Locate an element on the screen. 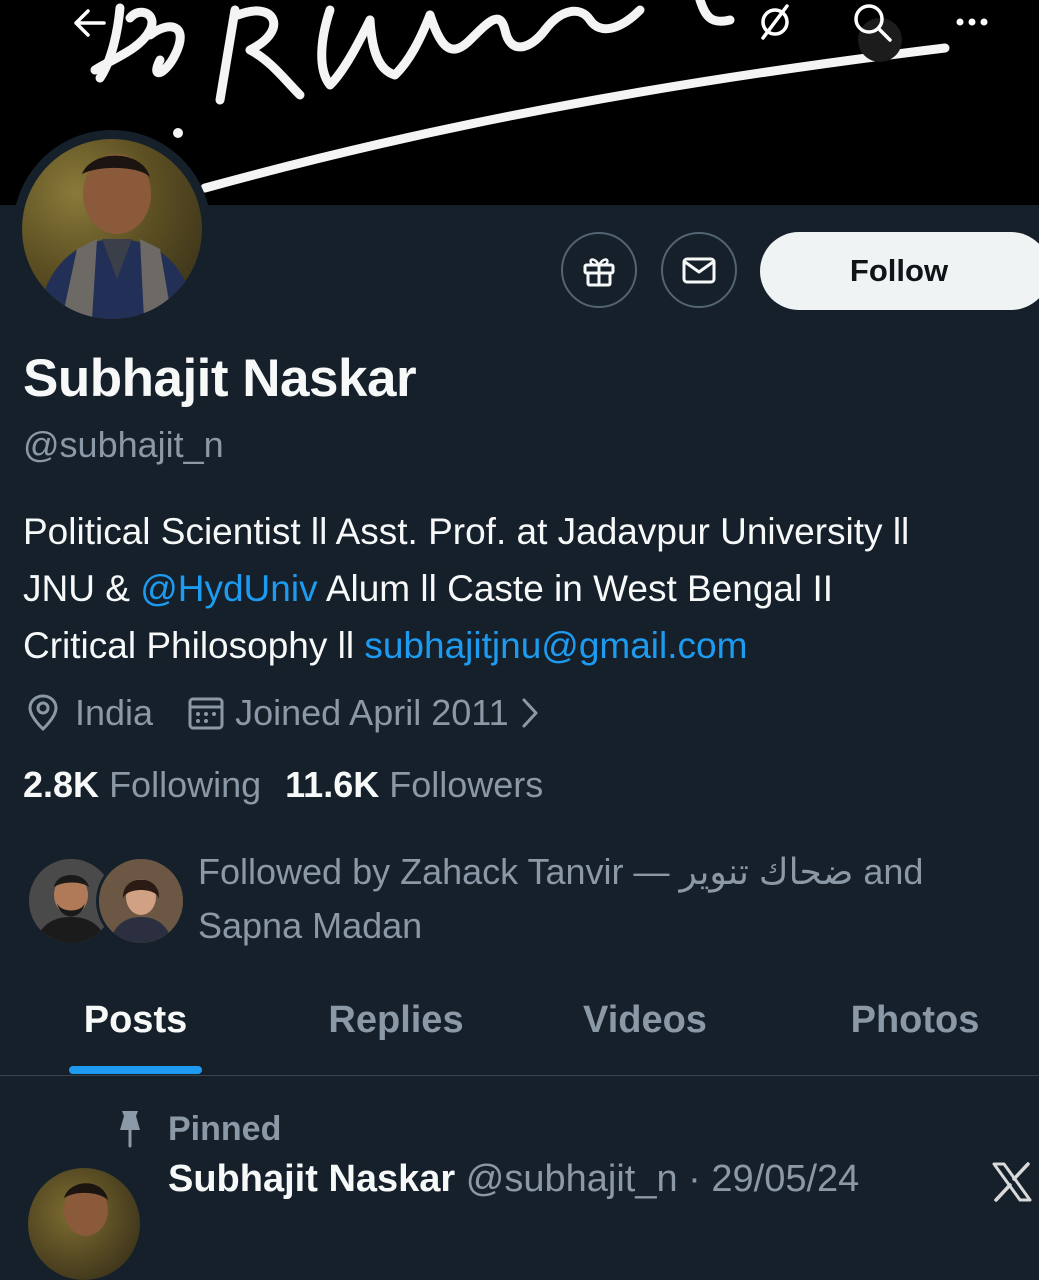 The image size is (1039, 1280). search-icon is located at coordinates (873, 23).